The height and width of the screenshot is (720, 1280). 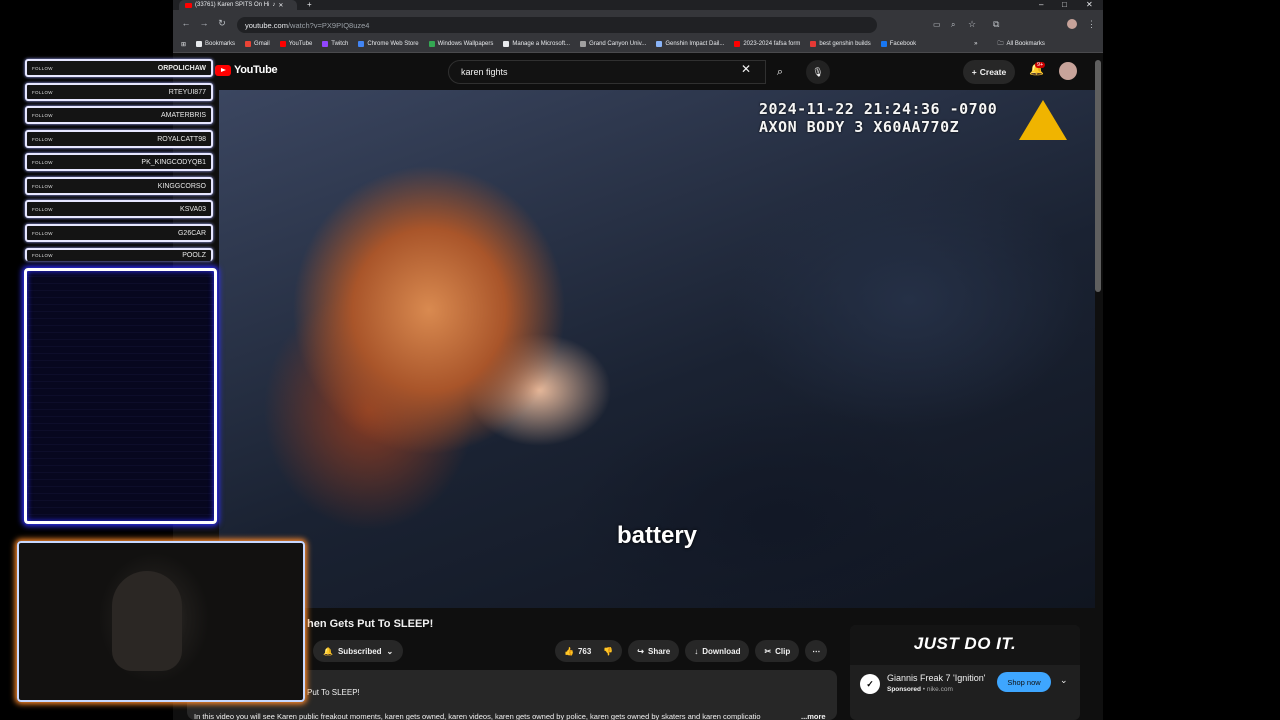 What do you see at coordinates (777, 651) in the screenshot?
I see `clip-button: ✂ Clip` at bounding box center [777, 651].